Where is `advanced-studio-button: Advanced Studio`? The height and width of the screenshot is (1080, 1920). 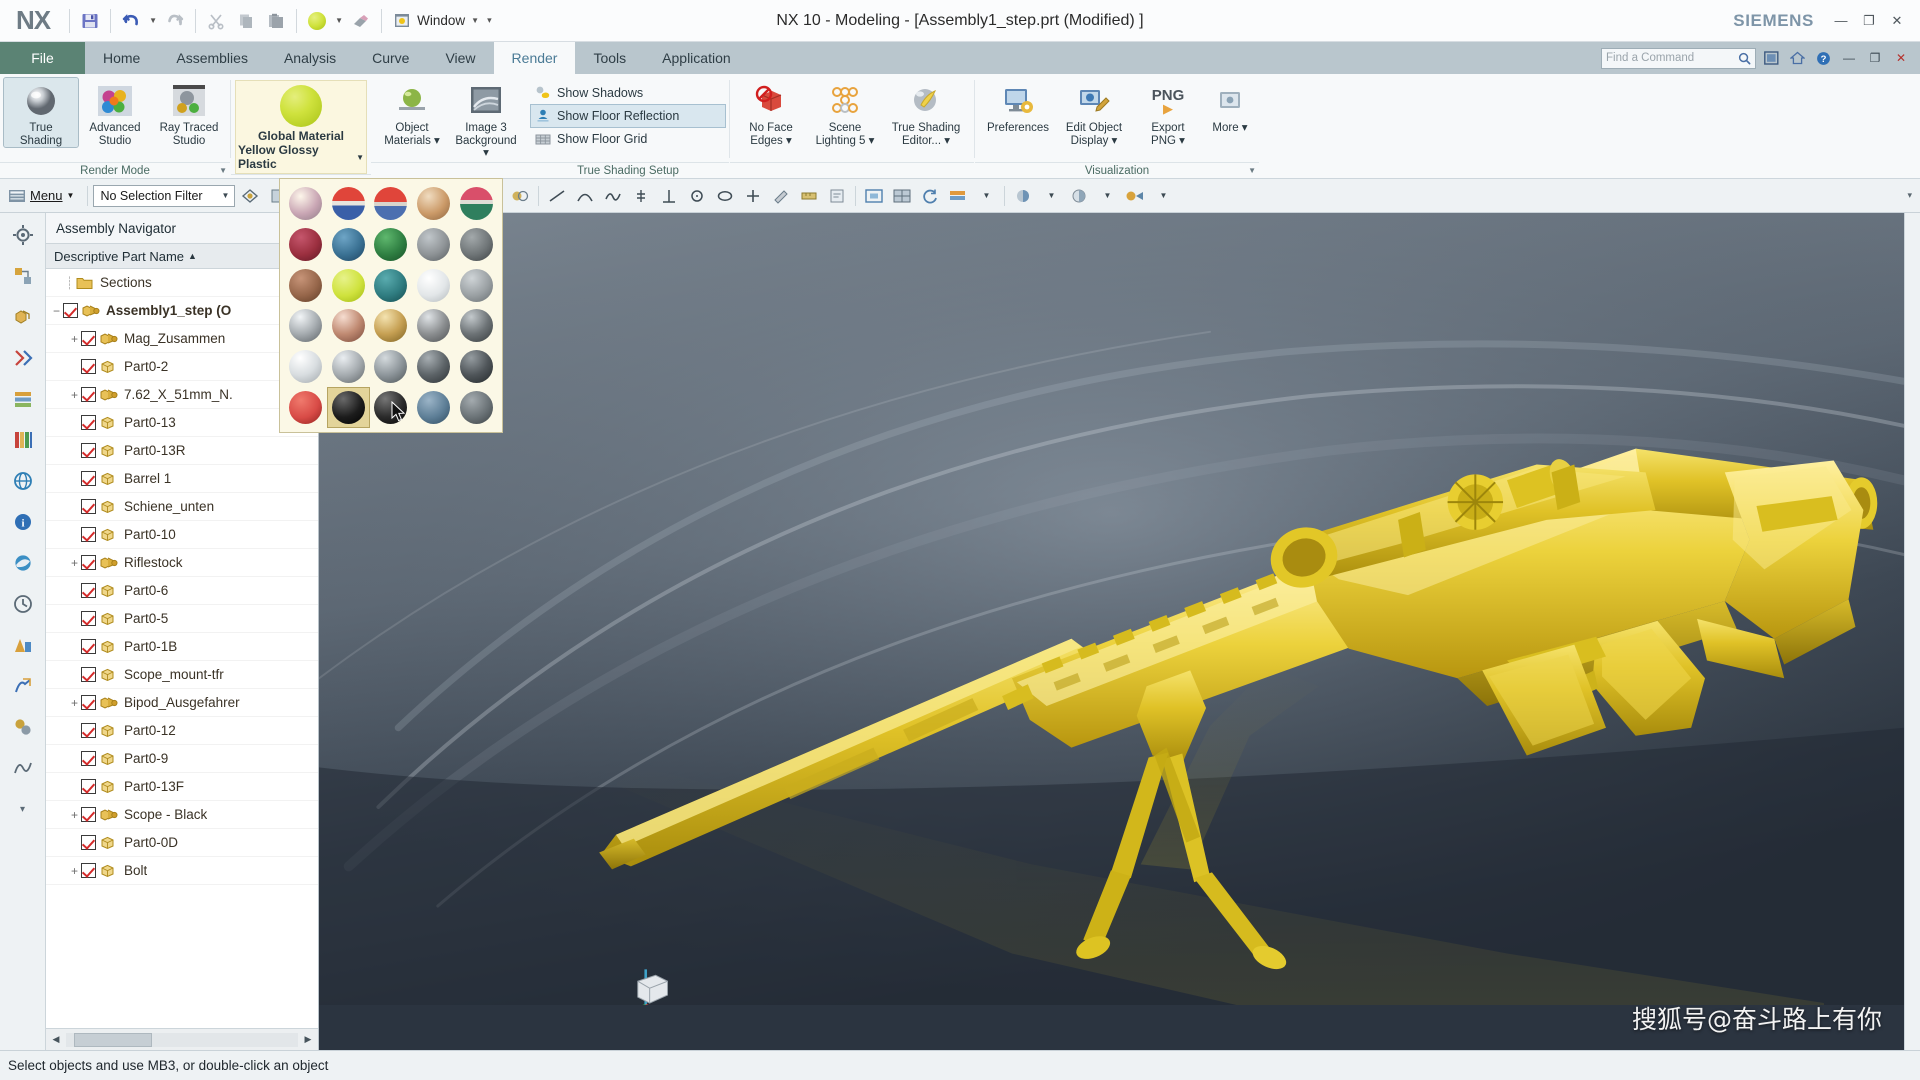 advanced-studio-button: Advanced Studio is located at coordinates (115, 112).